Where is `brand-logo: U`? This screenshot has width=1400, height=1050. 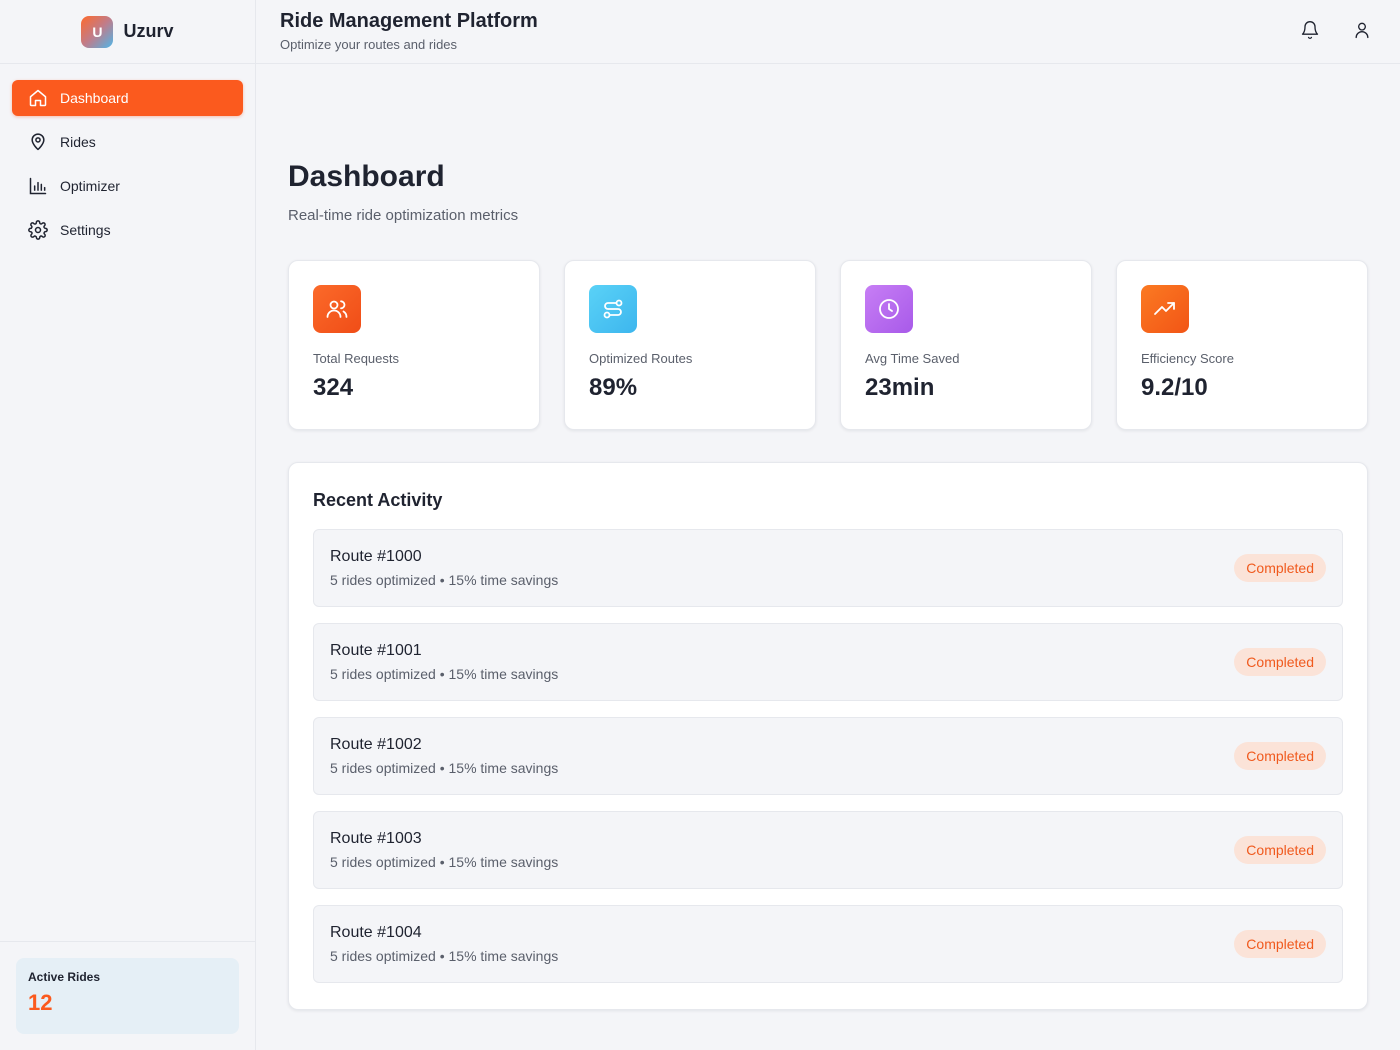
brand-logo: U is located at coordinates (97, 31).